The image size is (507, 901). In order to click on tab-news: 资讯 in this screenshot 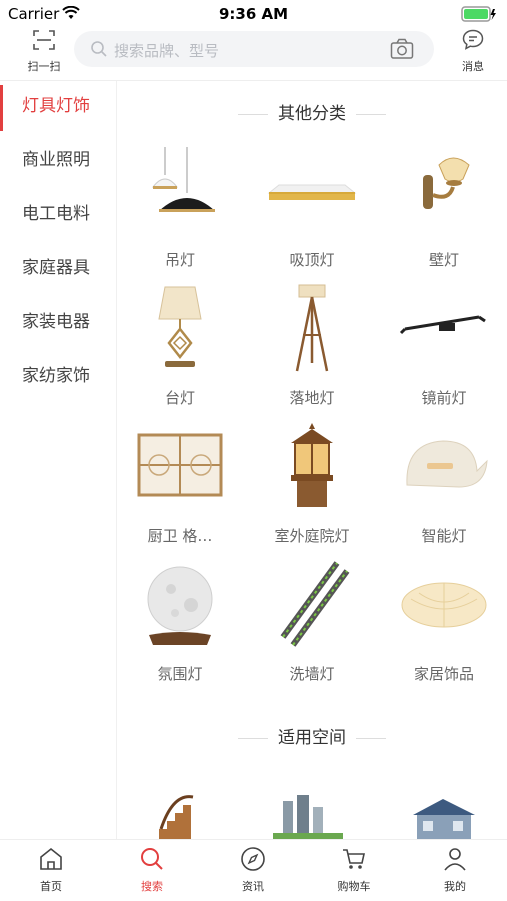, I will do `click(253, 870)`.